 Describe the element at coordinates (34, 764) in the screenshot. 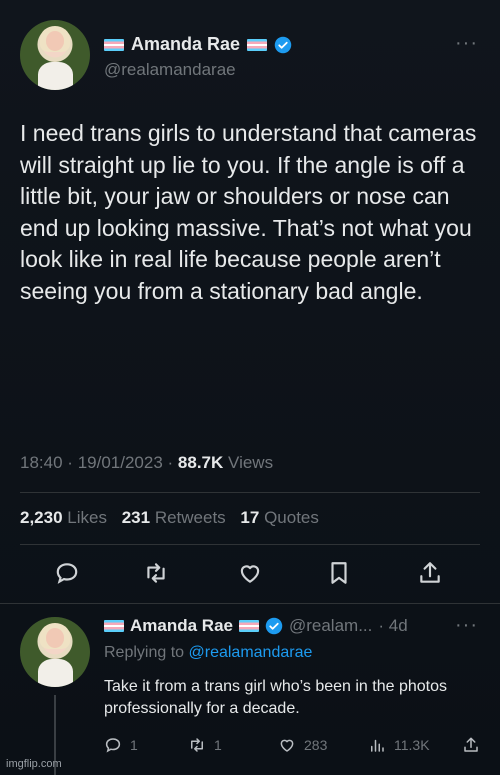

I see `watermark: imgflip.com` at that location.